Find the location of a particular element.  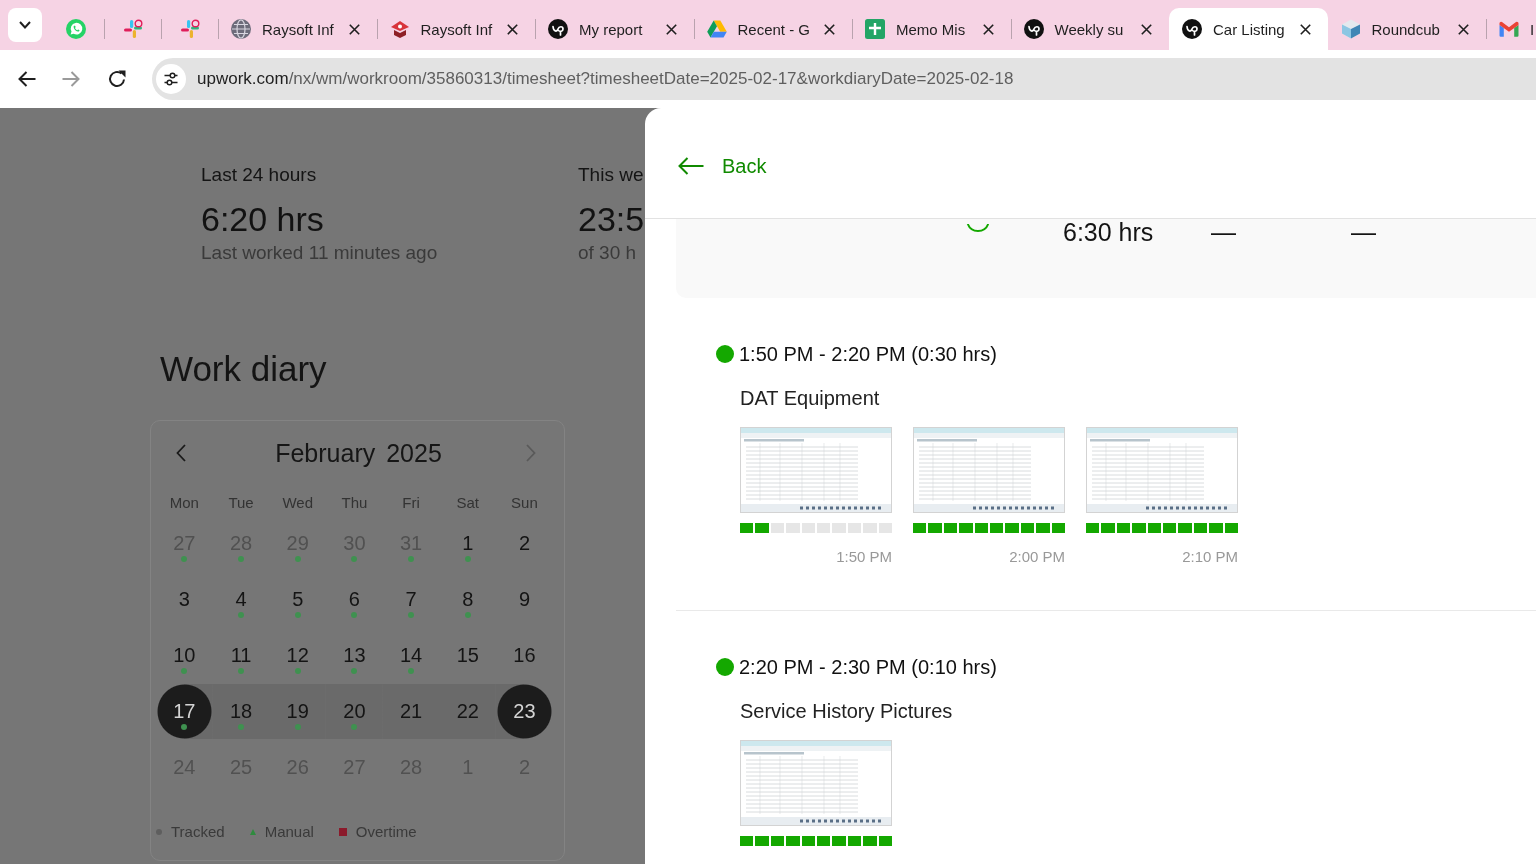

calendar-day: 10 is located at coordinates (184, 655).